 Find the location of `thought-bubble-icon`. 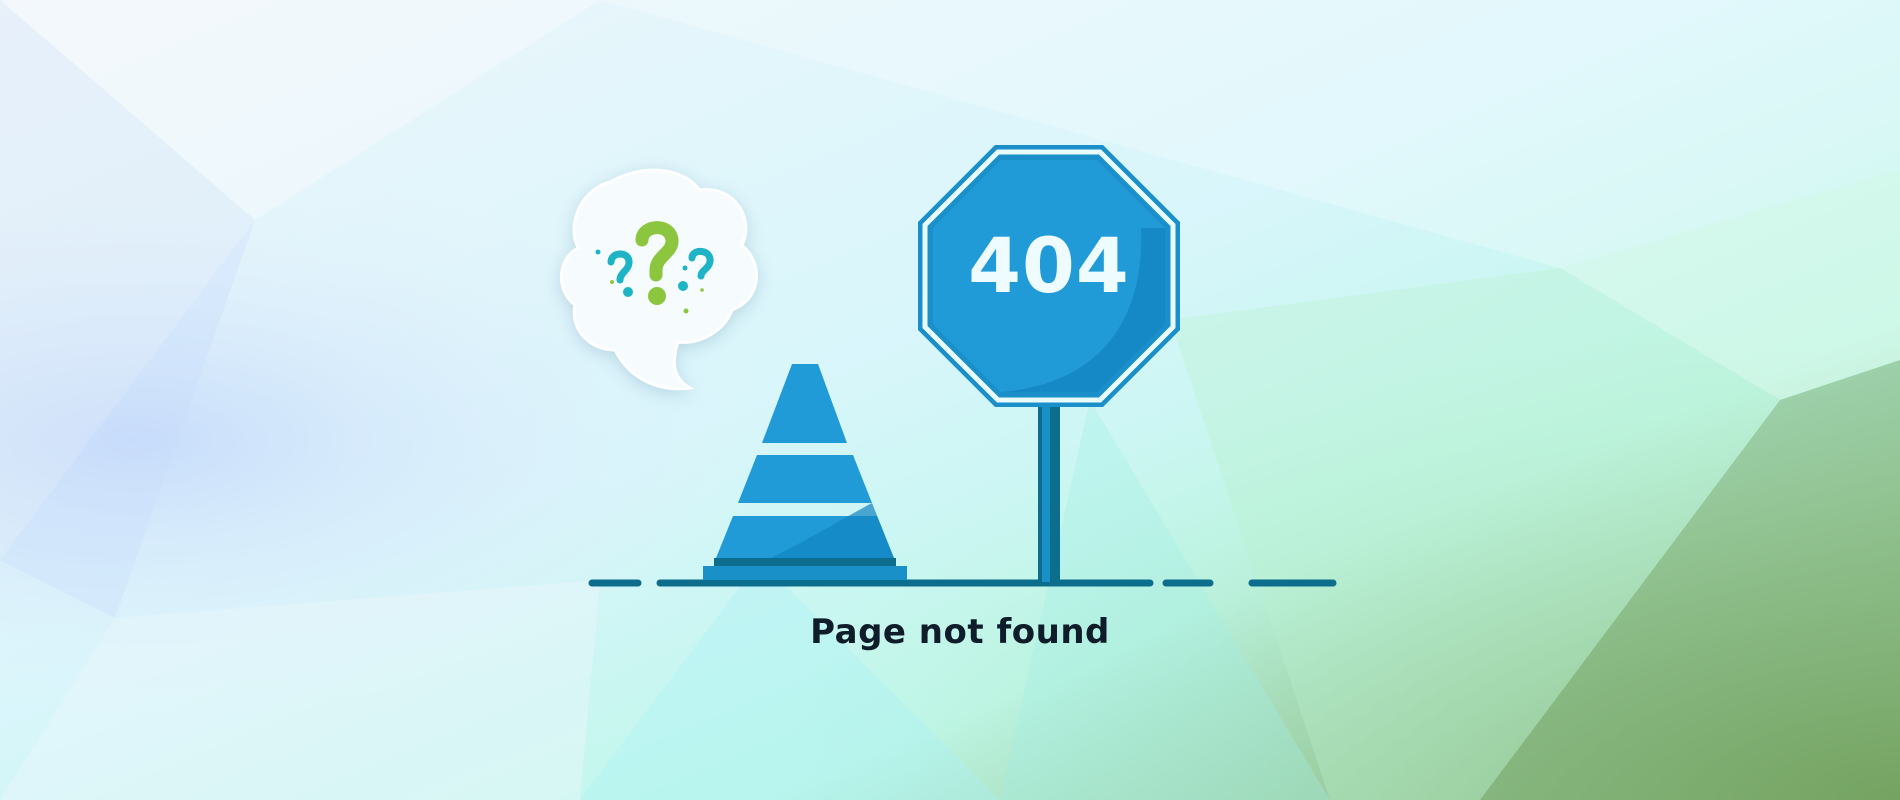

thought-bubble-icon is located at coordinates (658, 279).